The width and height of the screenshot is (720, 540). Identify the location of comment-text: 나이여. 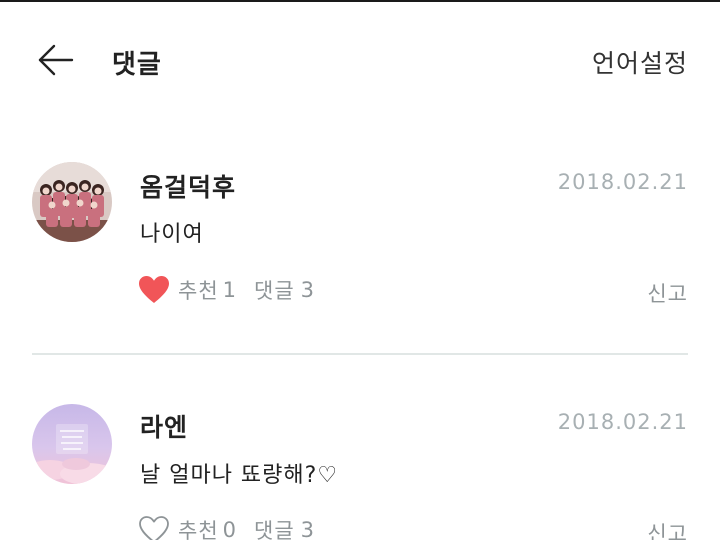
(172, 234).